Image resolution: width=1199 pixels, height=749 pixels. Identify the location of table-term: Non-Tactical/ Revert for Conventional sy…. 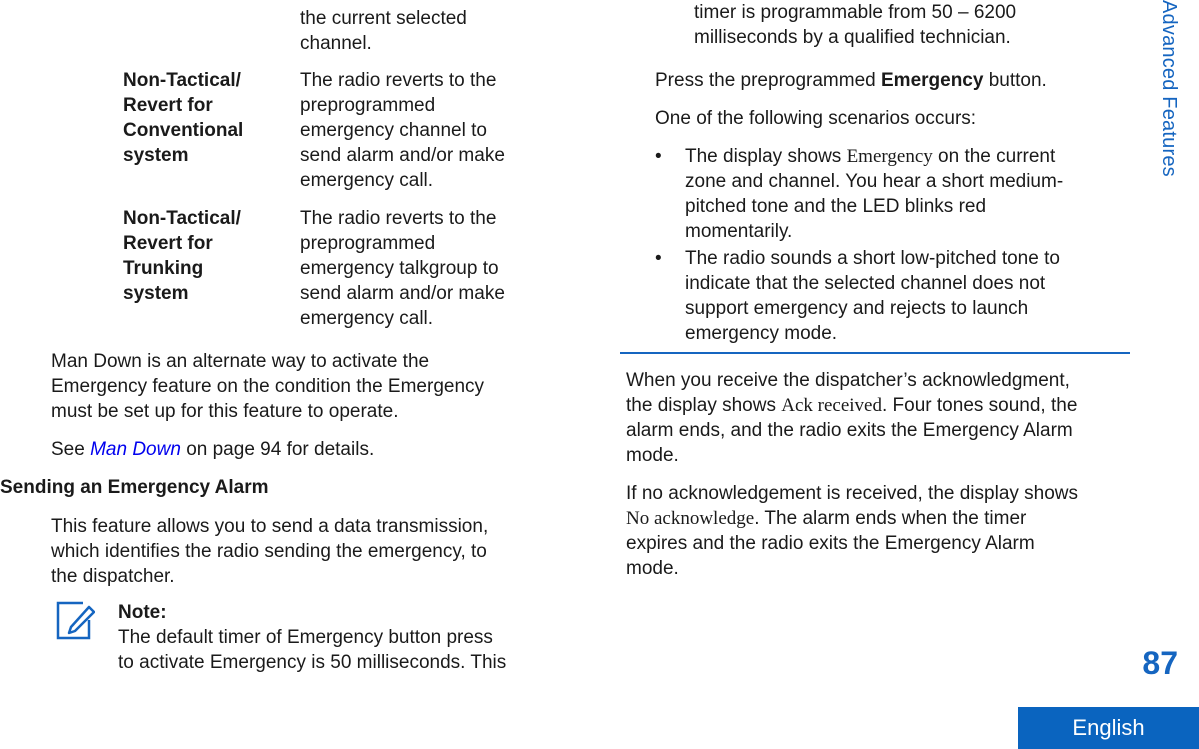
(208, 118).